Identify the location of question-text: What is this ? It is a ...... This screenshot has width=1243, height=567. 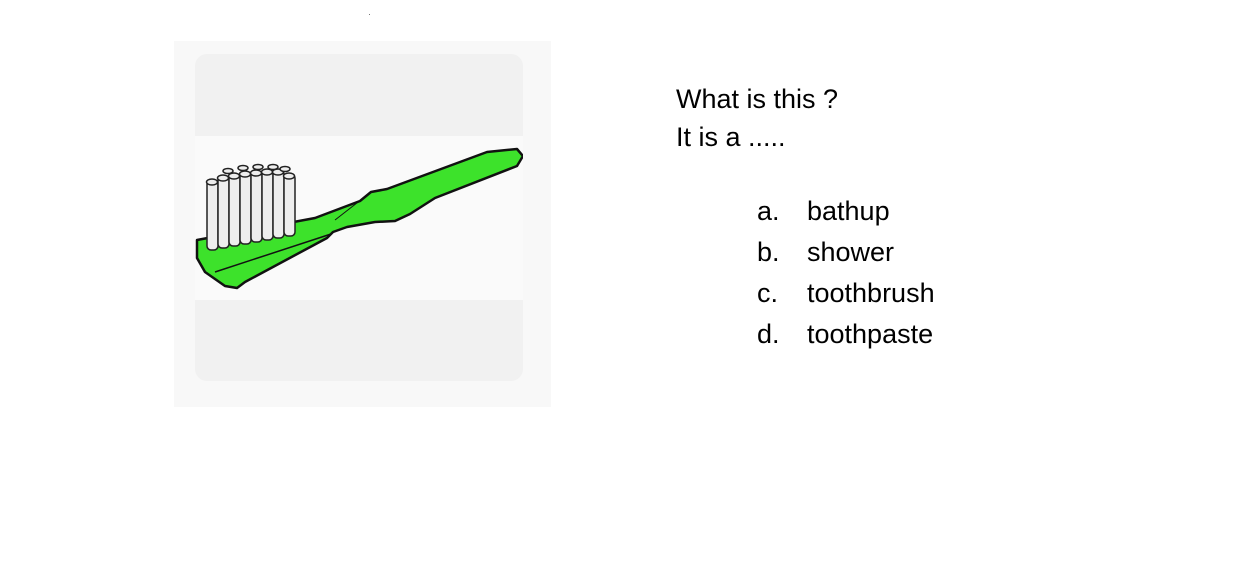
(757, 118).